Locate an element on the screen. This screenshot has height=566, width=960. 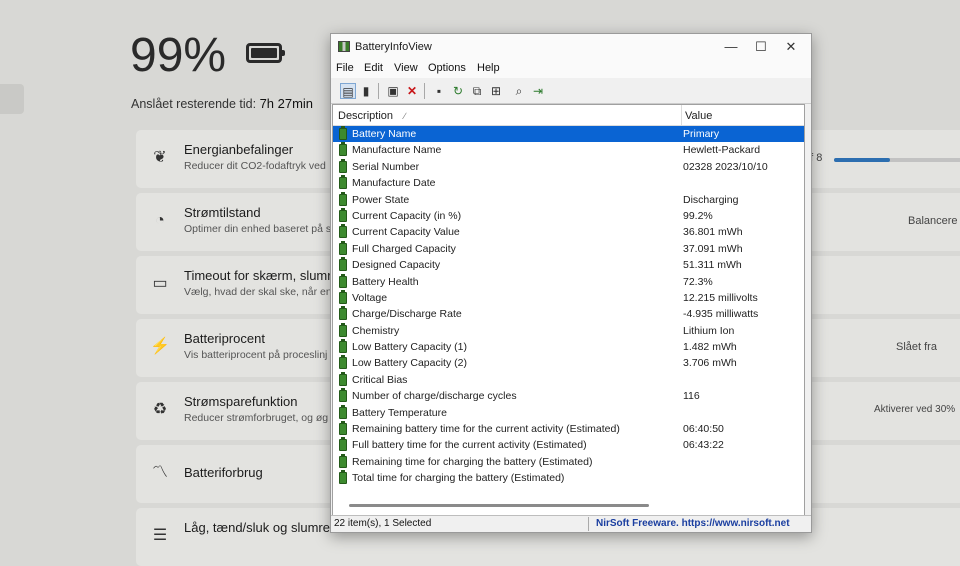
battery-charge-icon: ⚡ is located at coordinates (160, 346).